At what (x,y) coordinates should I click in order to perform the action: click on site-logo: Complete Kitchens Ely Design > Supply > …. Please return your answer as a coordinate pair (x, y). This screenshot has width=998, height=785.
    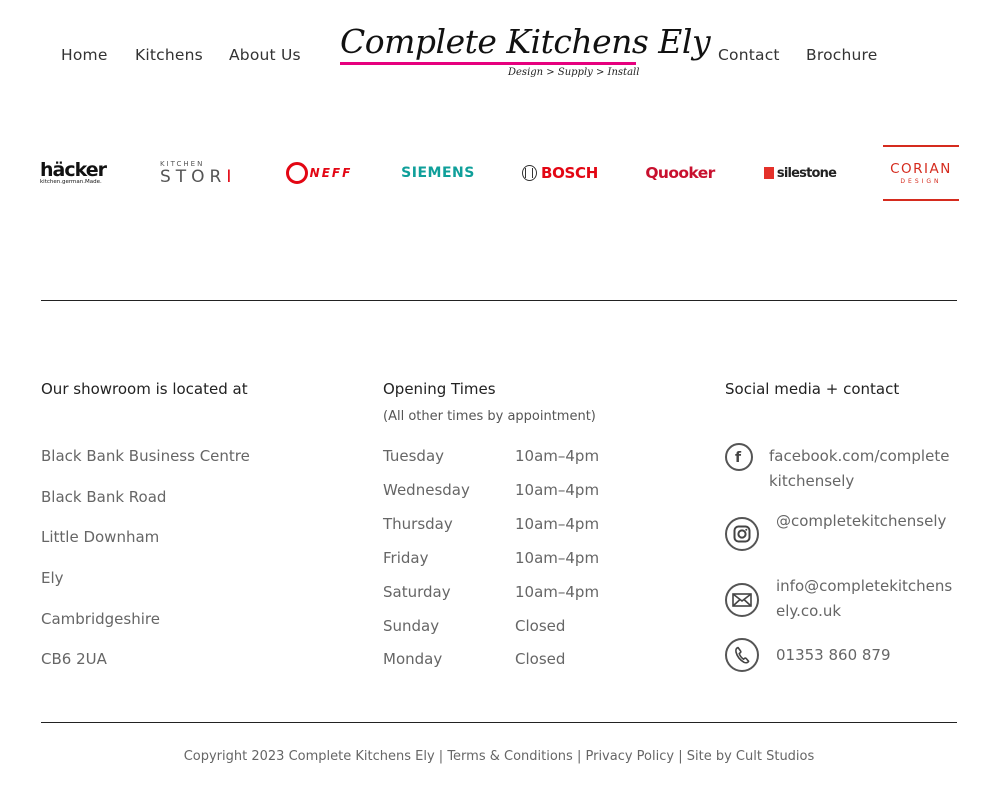
    Looking at the image, I should click on (524, 54).